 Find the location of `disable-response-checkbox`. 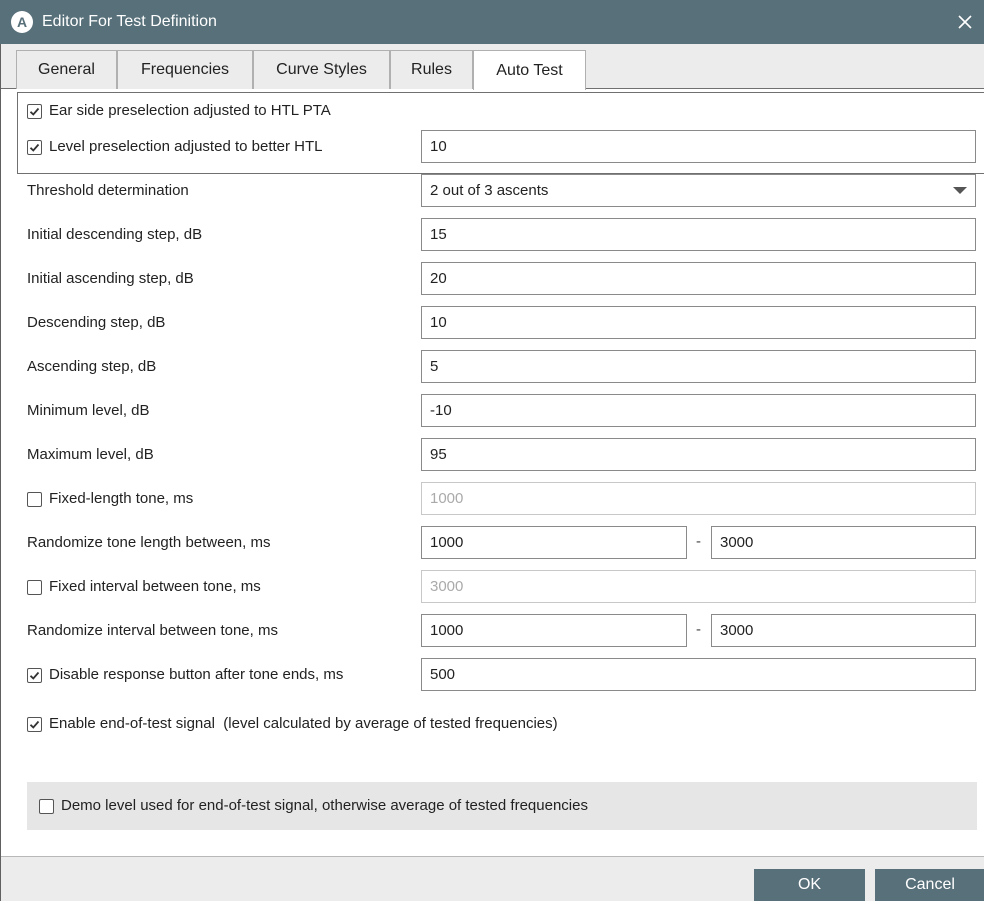

disable-response-checkbox is located at coordinates (34, 675).